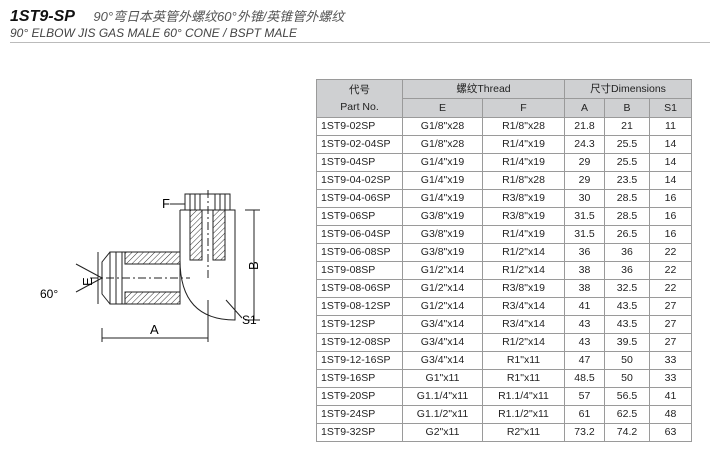 The image size is (716, 476). I want to click on table-row: 1ST9-06-04SP G3/8"x19 R1/4"x19 31.5 26.5 16, so click(504, 234).